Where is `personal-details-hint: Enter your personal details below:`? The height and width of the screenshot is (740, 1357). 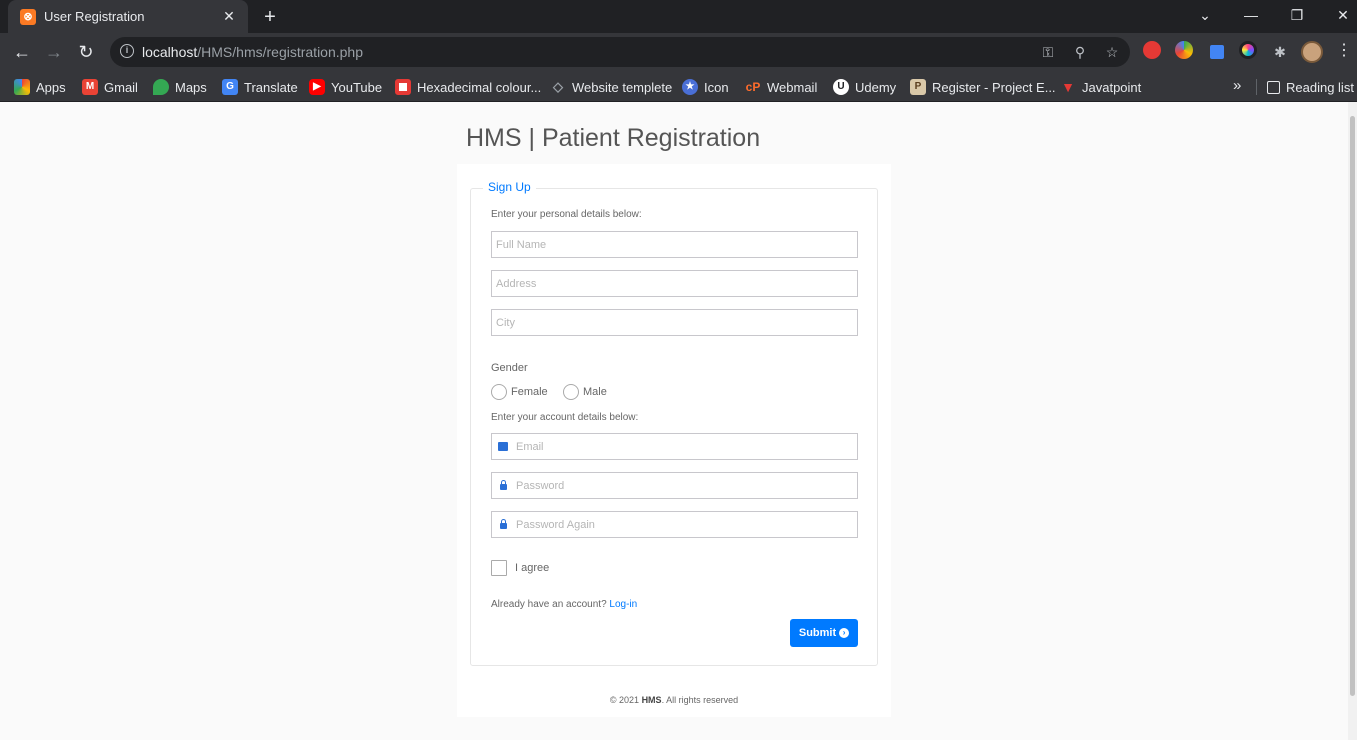
personal-details-hint: Enter your personal details below: is located at coordinates (566, 214).